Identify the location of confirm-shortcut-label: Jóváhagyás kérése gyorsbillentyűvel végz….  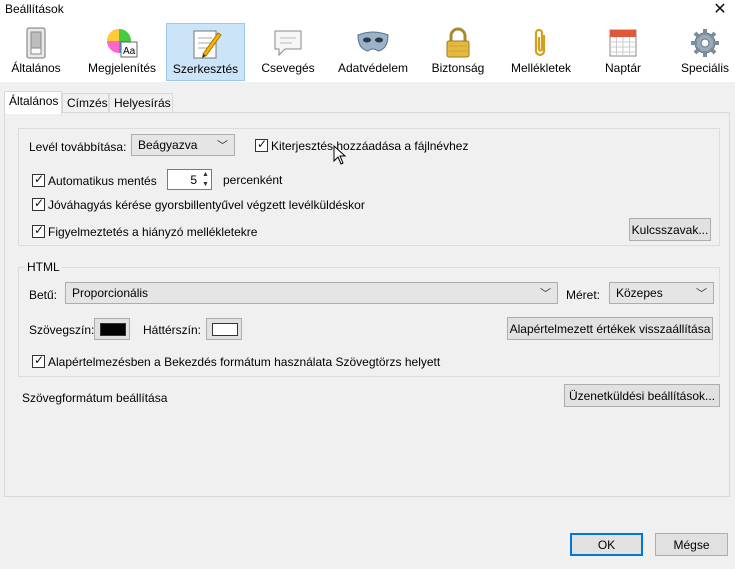
(206, 205).